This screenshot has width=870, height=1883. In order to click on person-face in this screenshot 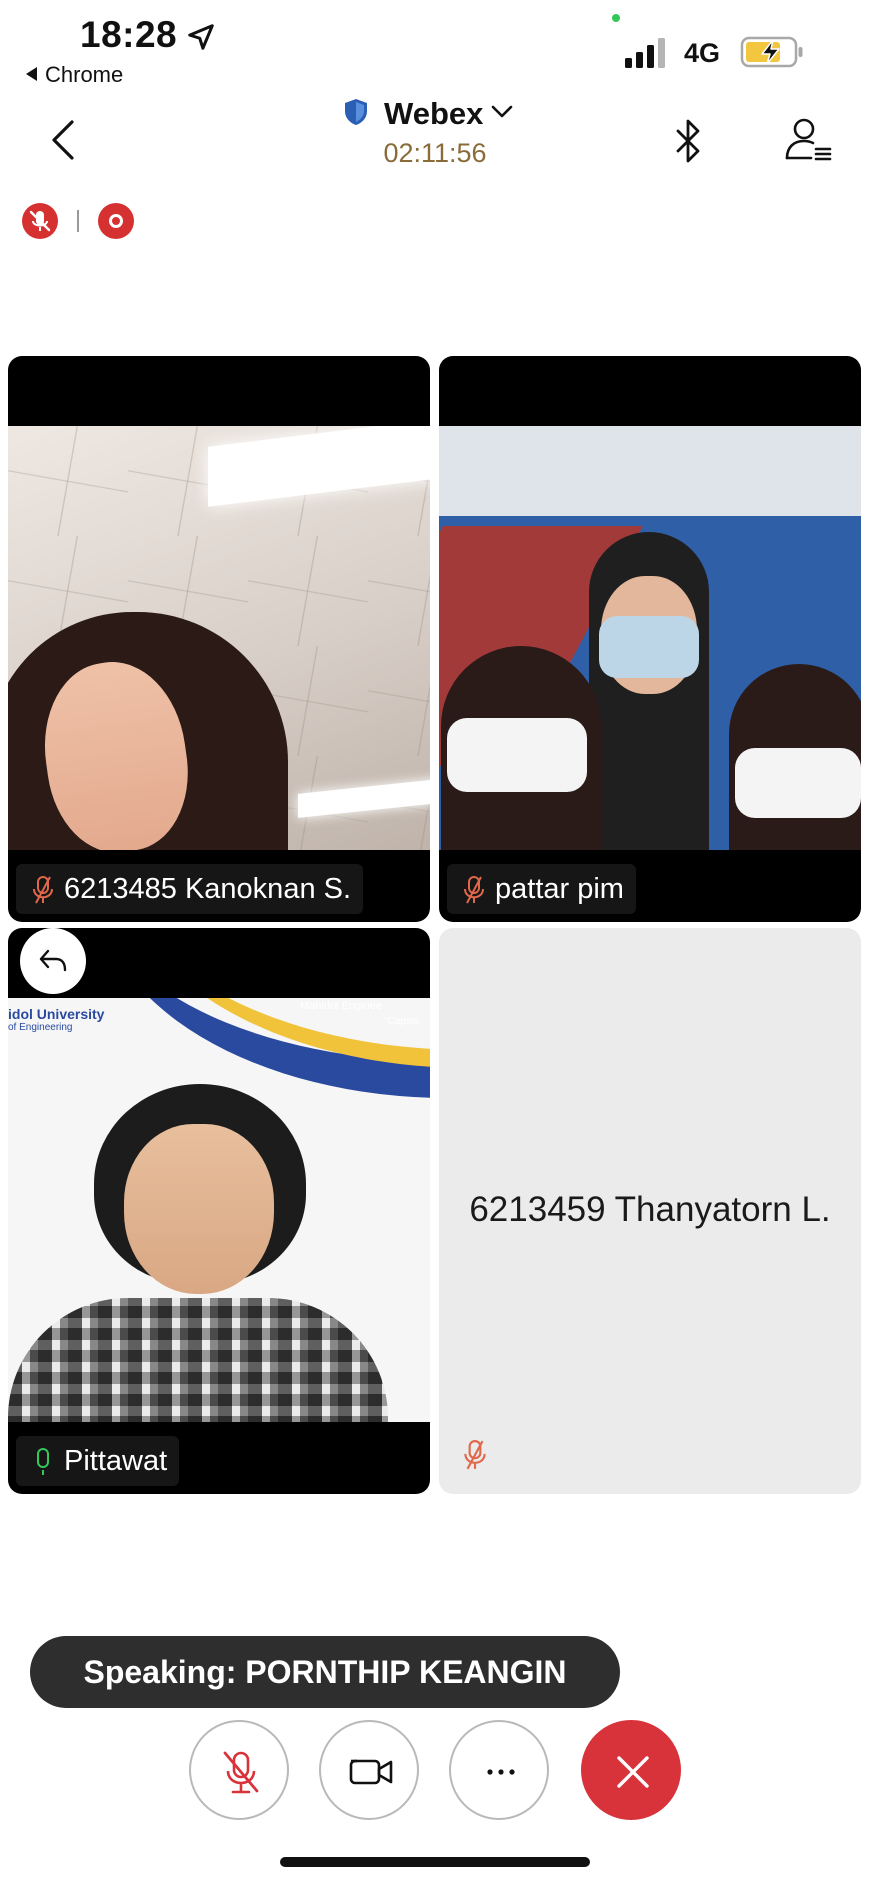, I will do `click(199, 1209)`.